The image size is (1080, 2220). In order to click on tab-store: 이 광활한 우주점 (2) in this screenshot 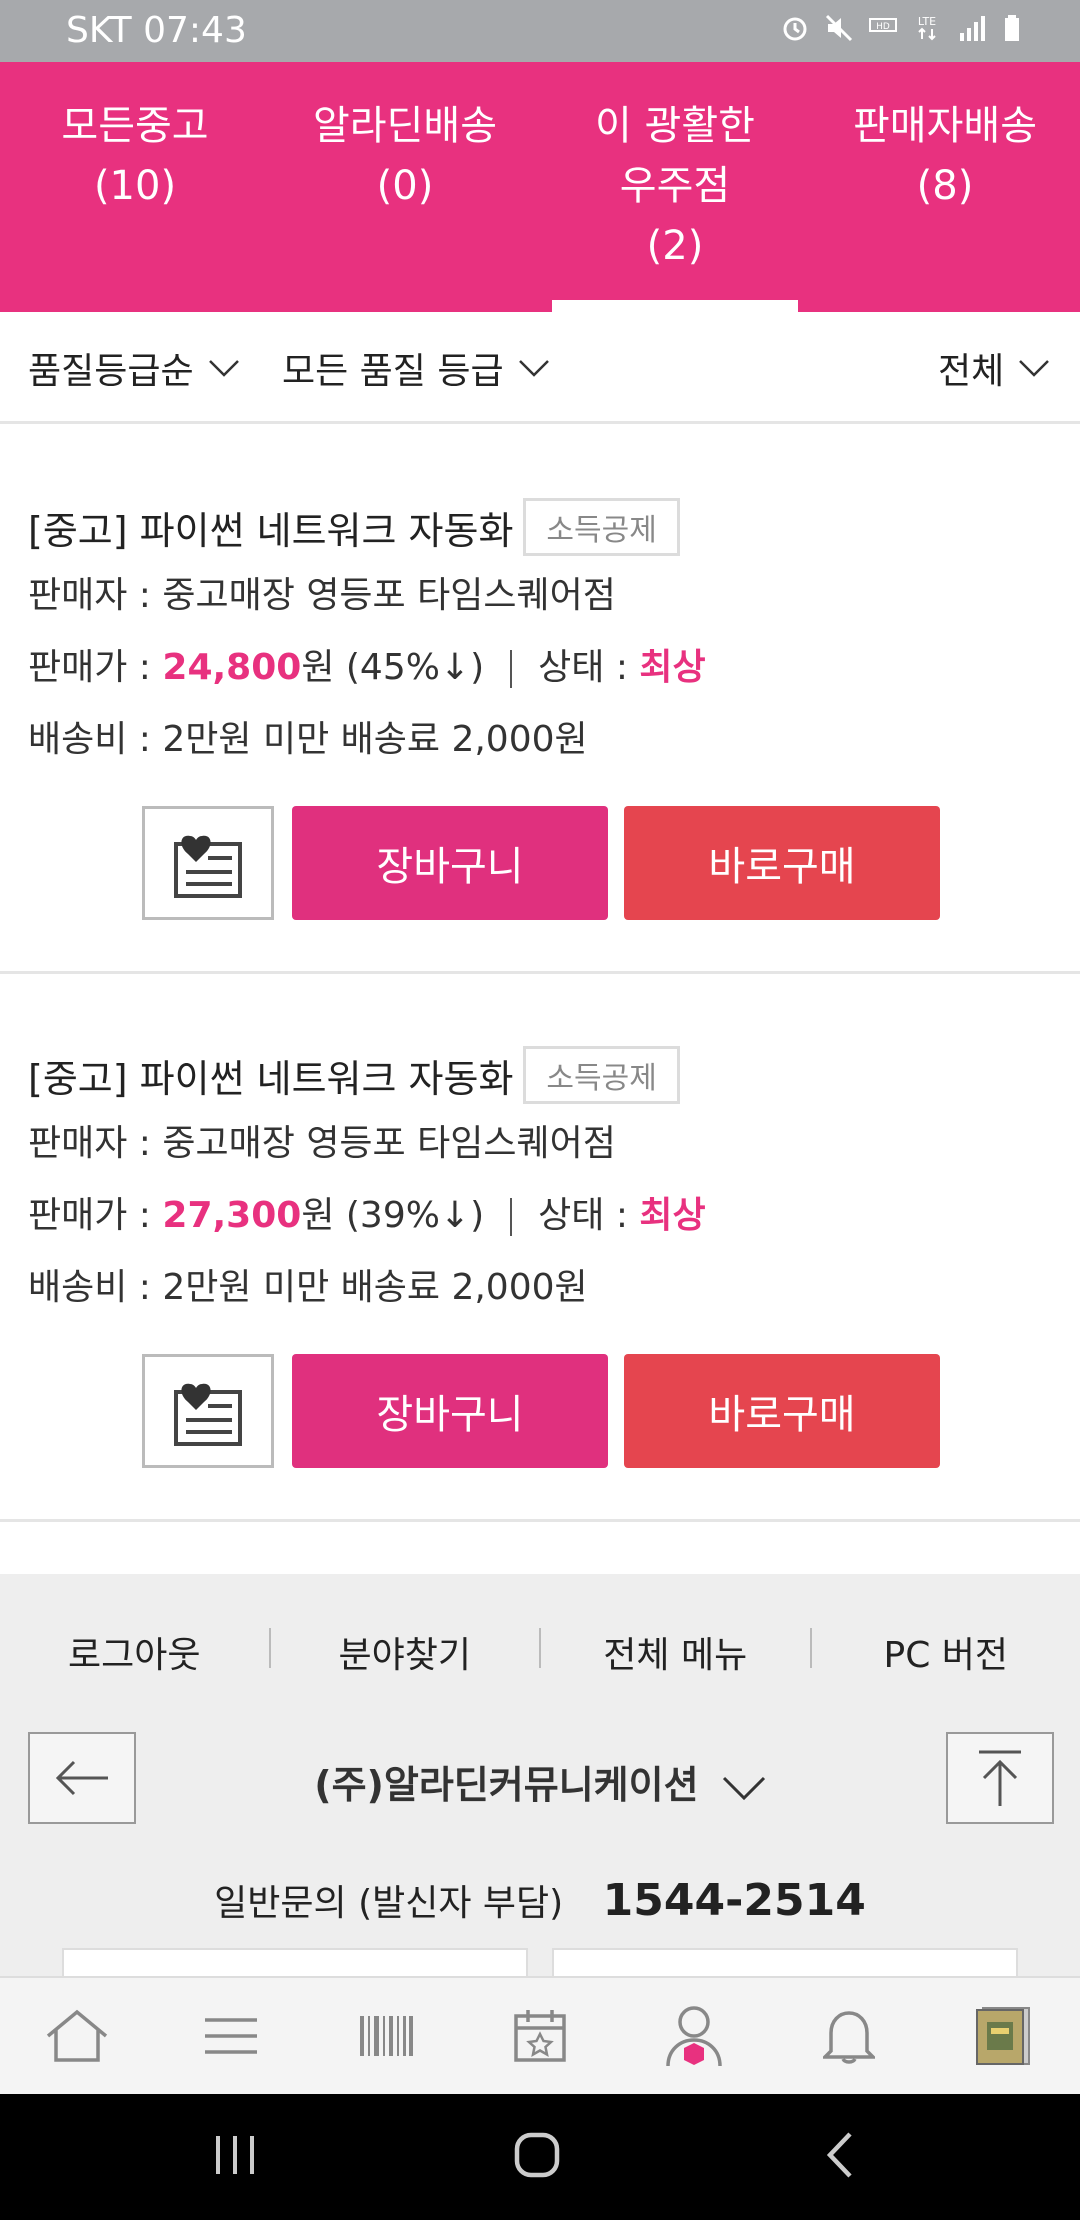, I will do `click(675, 187)`.